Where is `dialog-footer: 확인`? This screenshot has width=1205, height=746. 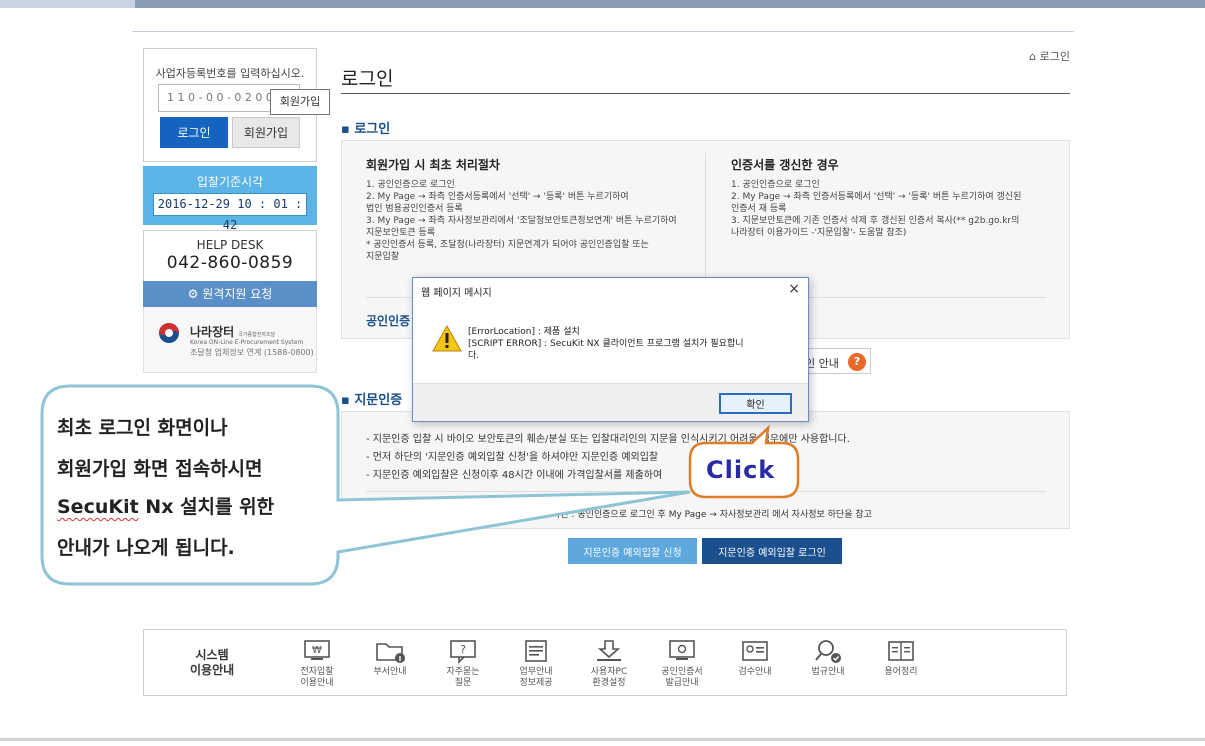
dialog-footer: 확인 is located at coordinates (610, 402).